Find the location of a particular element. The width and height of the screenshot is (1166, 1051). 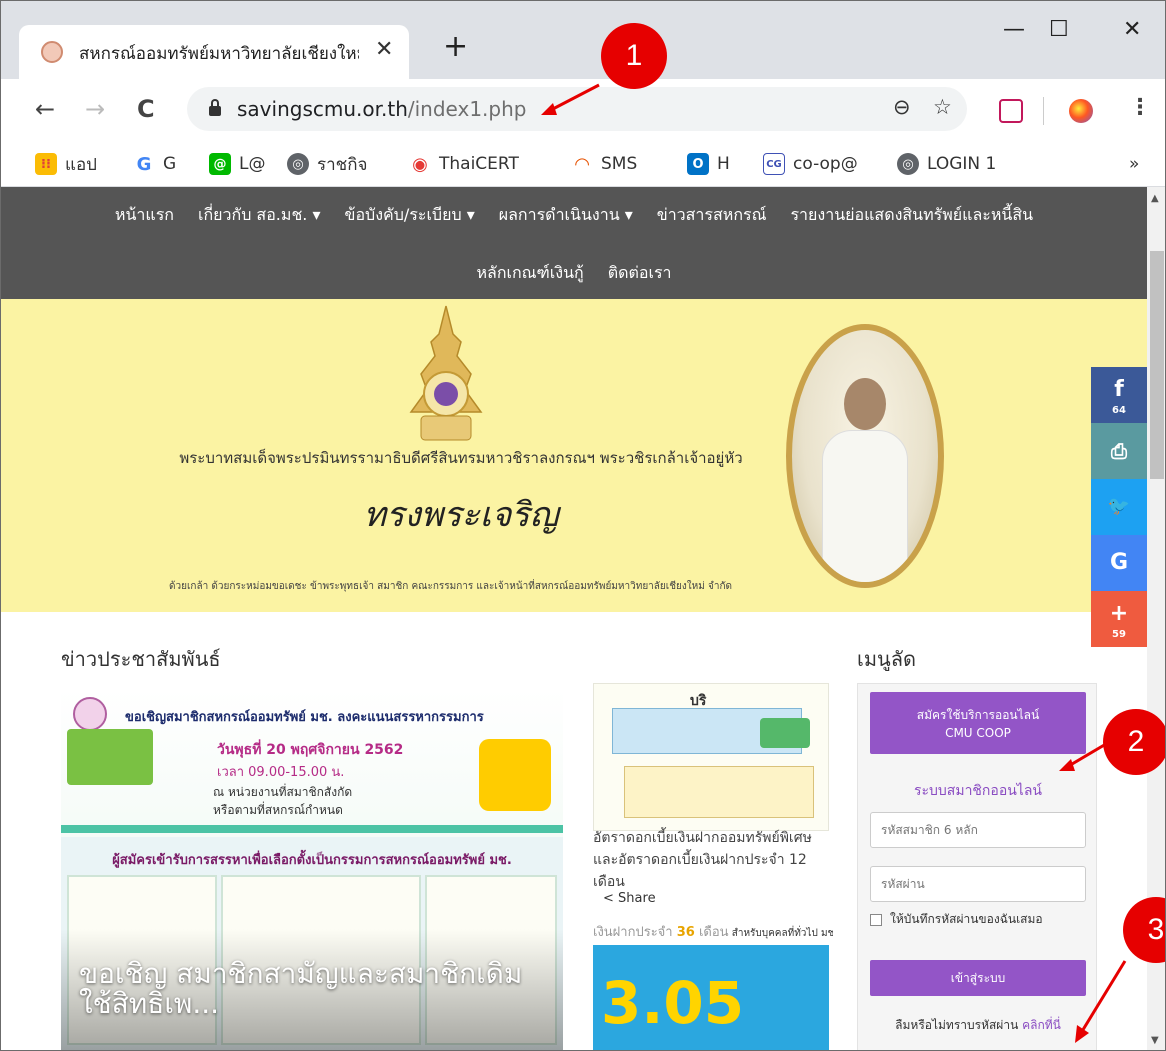

new-tab-button: + is located at coordinates (455, 46).